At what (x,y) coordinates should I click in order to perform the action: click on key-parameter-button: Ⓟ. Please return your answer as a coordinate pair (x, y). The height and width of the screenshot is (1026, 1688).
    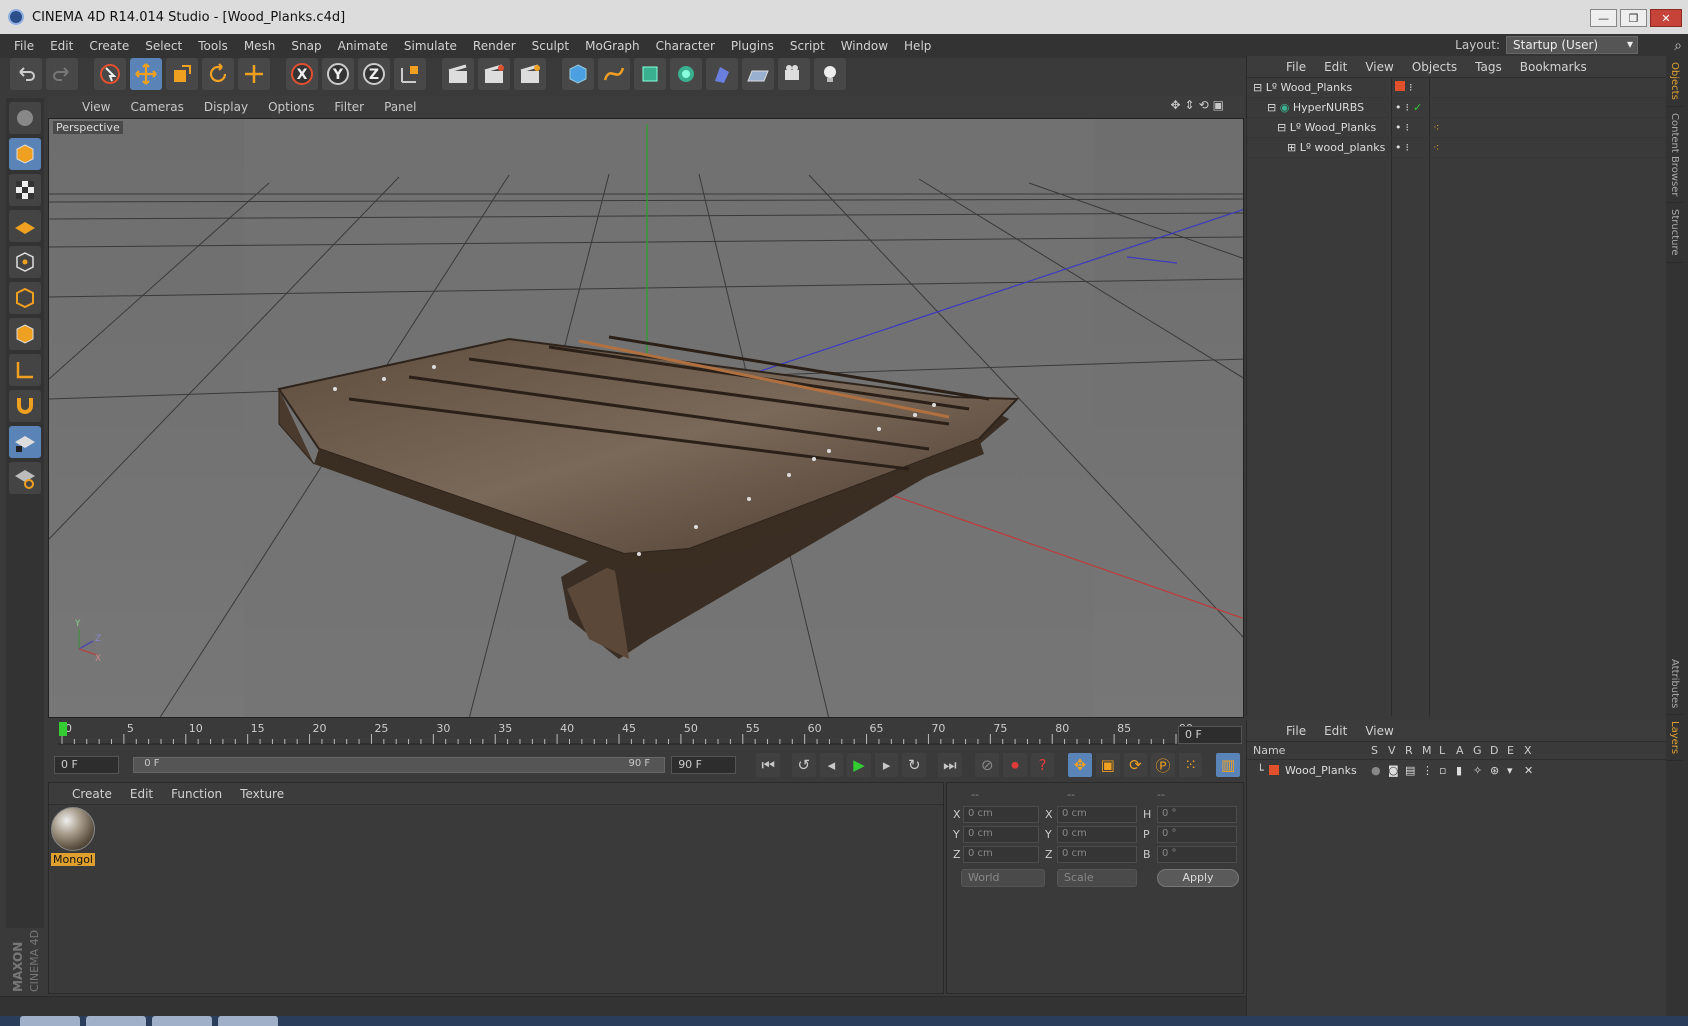
    Looking at the image, I should click on (1163, 765).